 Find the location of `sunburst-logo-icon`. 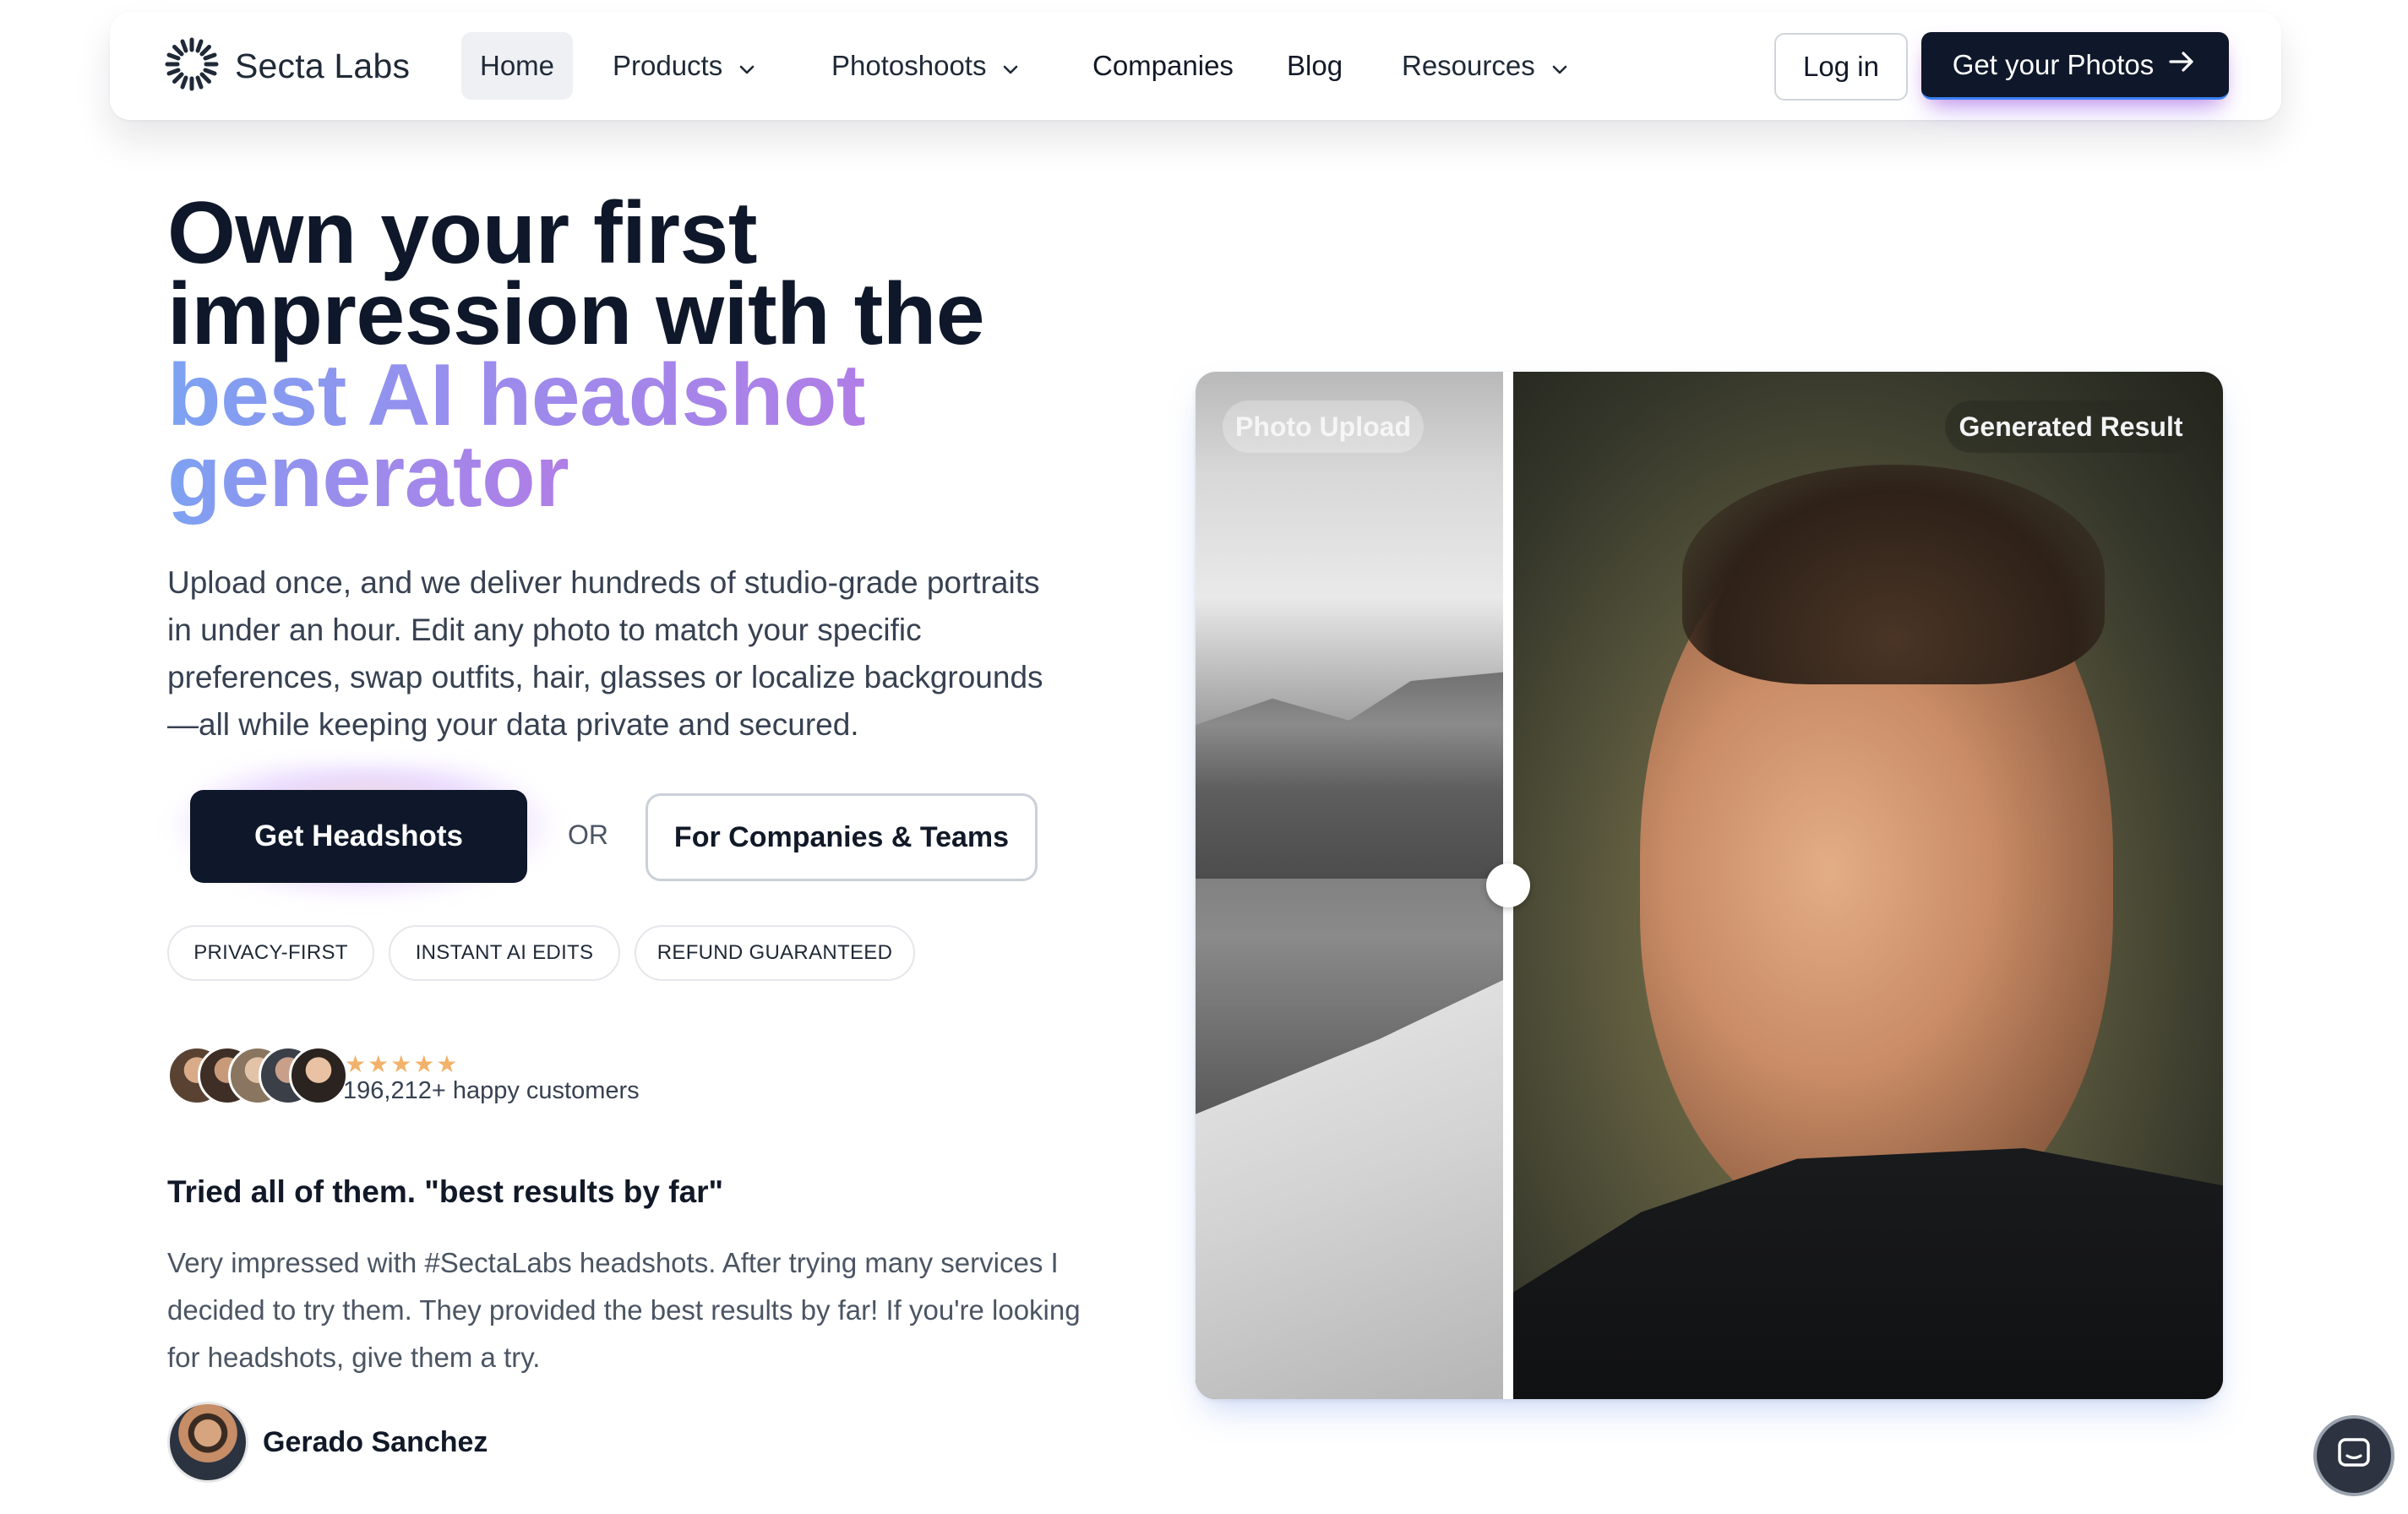

sunburst-logo-icon is located at coordinates (191, 66).